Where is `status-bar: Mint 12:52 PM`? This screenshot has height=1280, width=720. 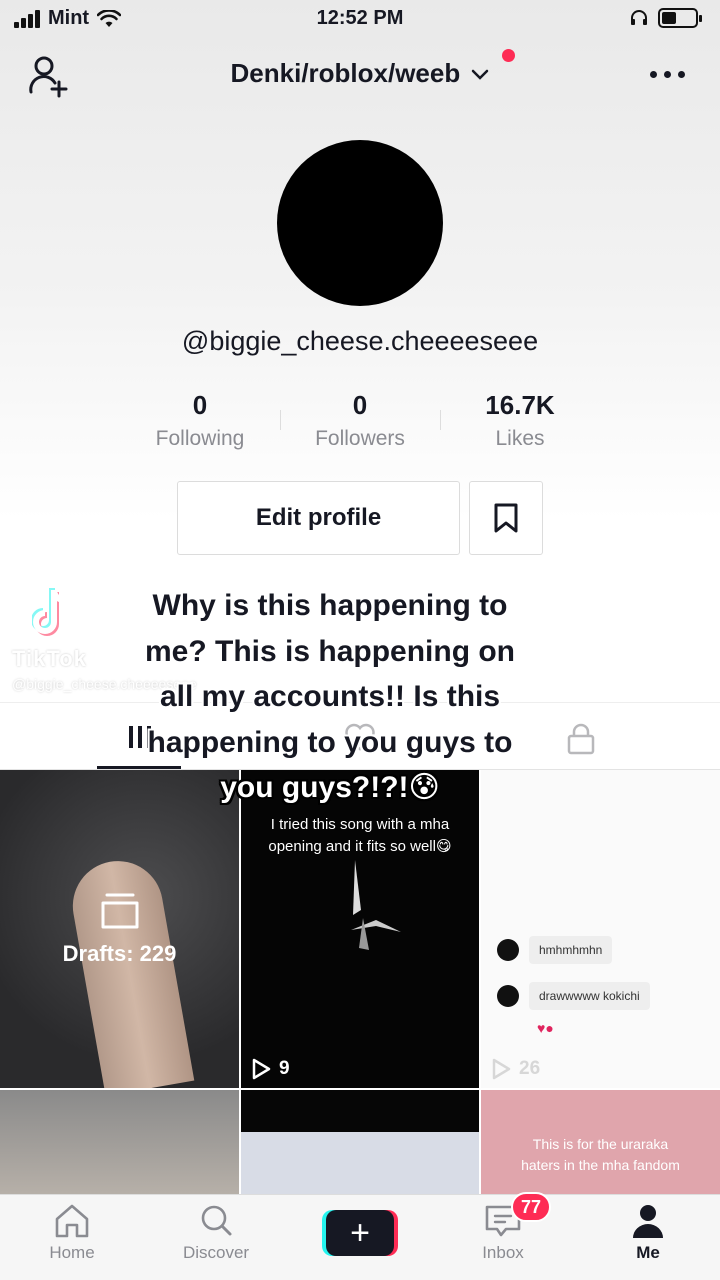 status-bar: Mint 12:52 PM is located at coordinates (360, 20).